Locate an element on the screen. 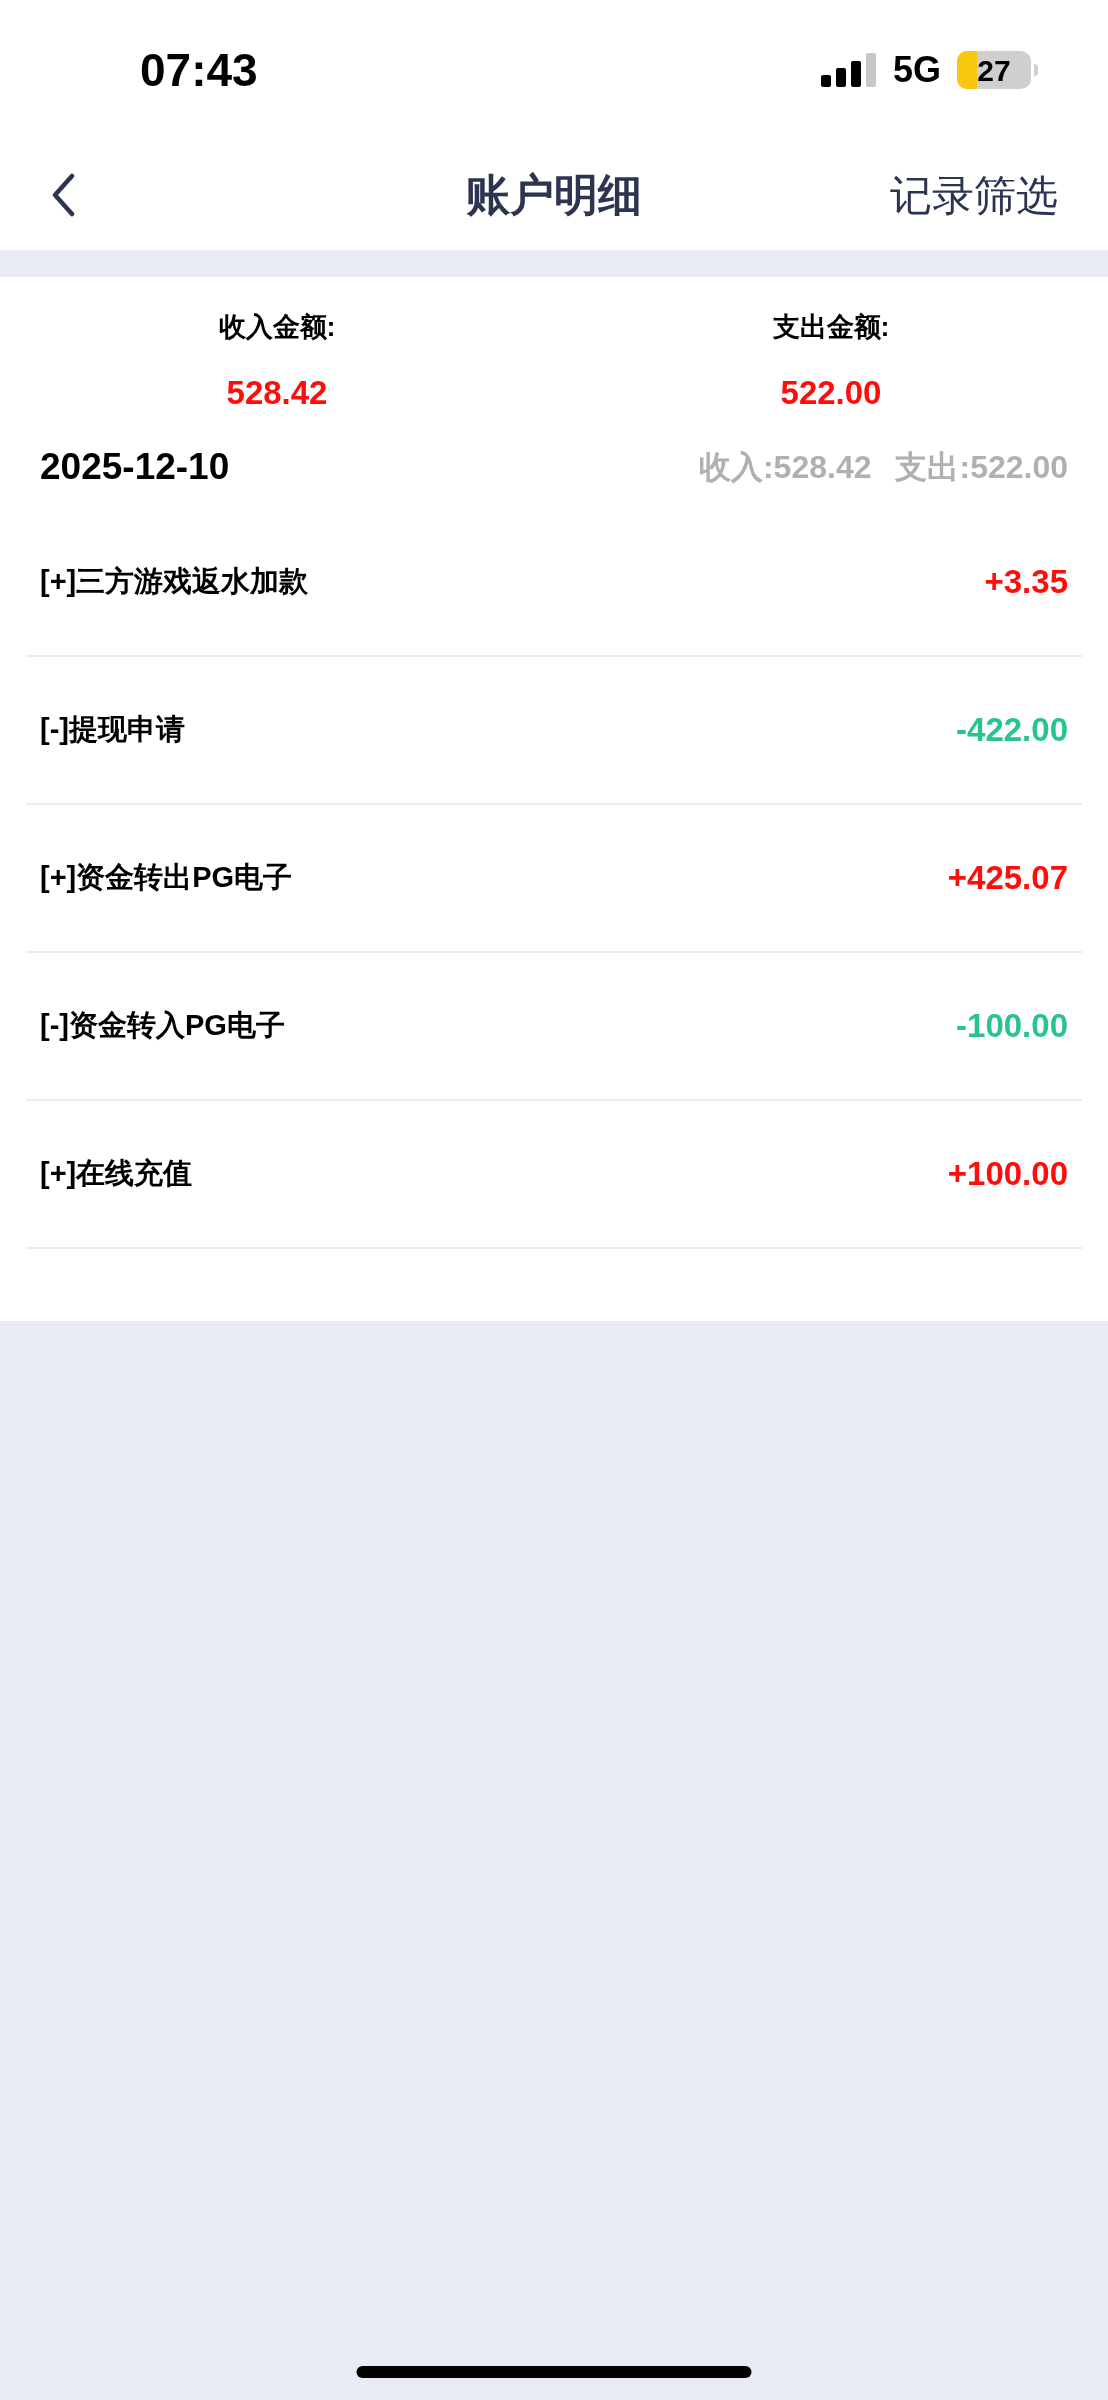  summary-label: 收入金额: is located at coordinates (277, 327).